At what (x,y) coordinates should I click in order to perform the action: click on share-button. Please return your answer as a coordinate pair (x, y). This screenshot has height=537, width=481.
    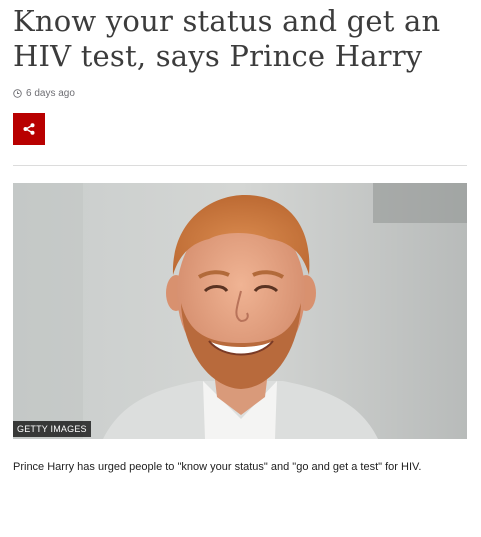
    Looking at the image, I should click on (29, 129).